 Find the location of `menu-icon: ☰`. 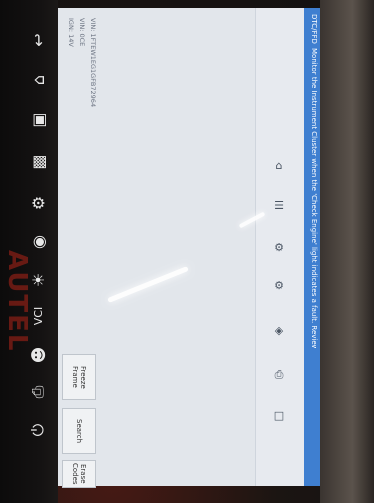

menu-icon: ☰ is located at coordinates (279, 205).